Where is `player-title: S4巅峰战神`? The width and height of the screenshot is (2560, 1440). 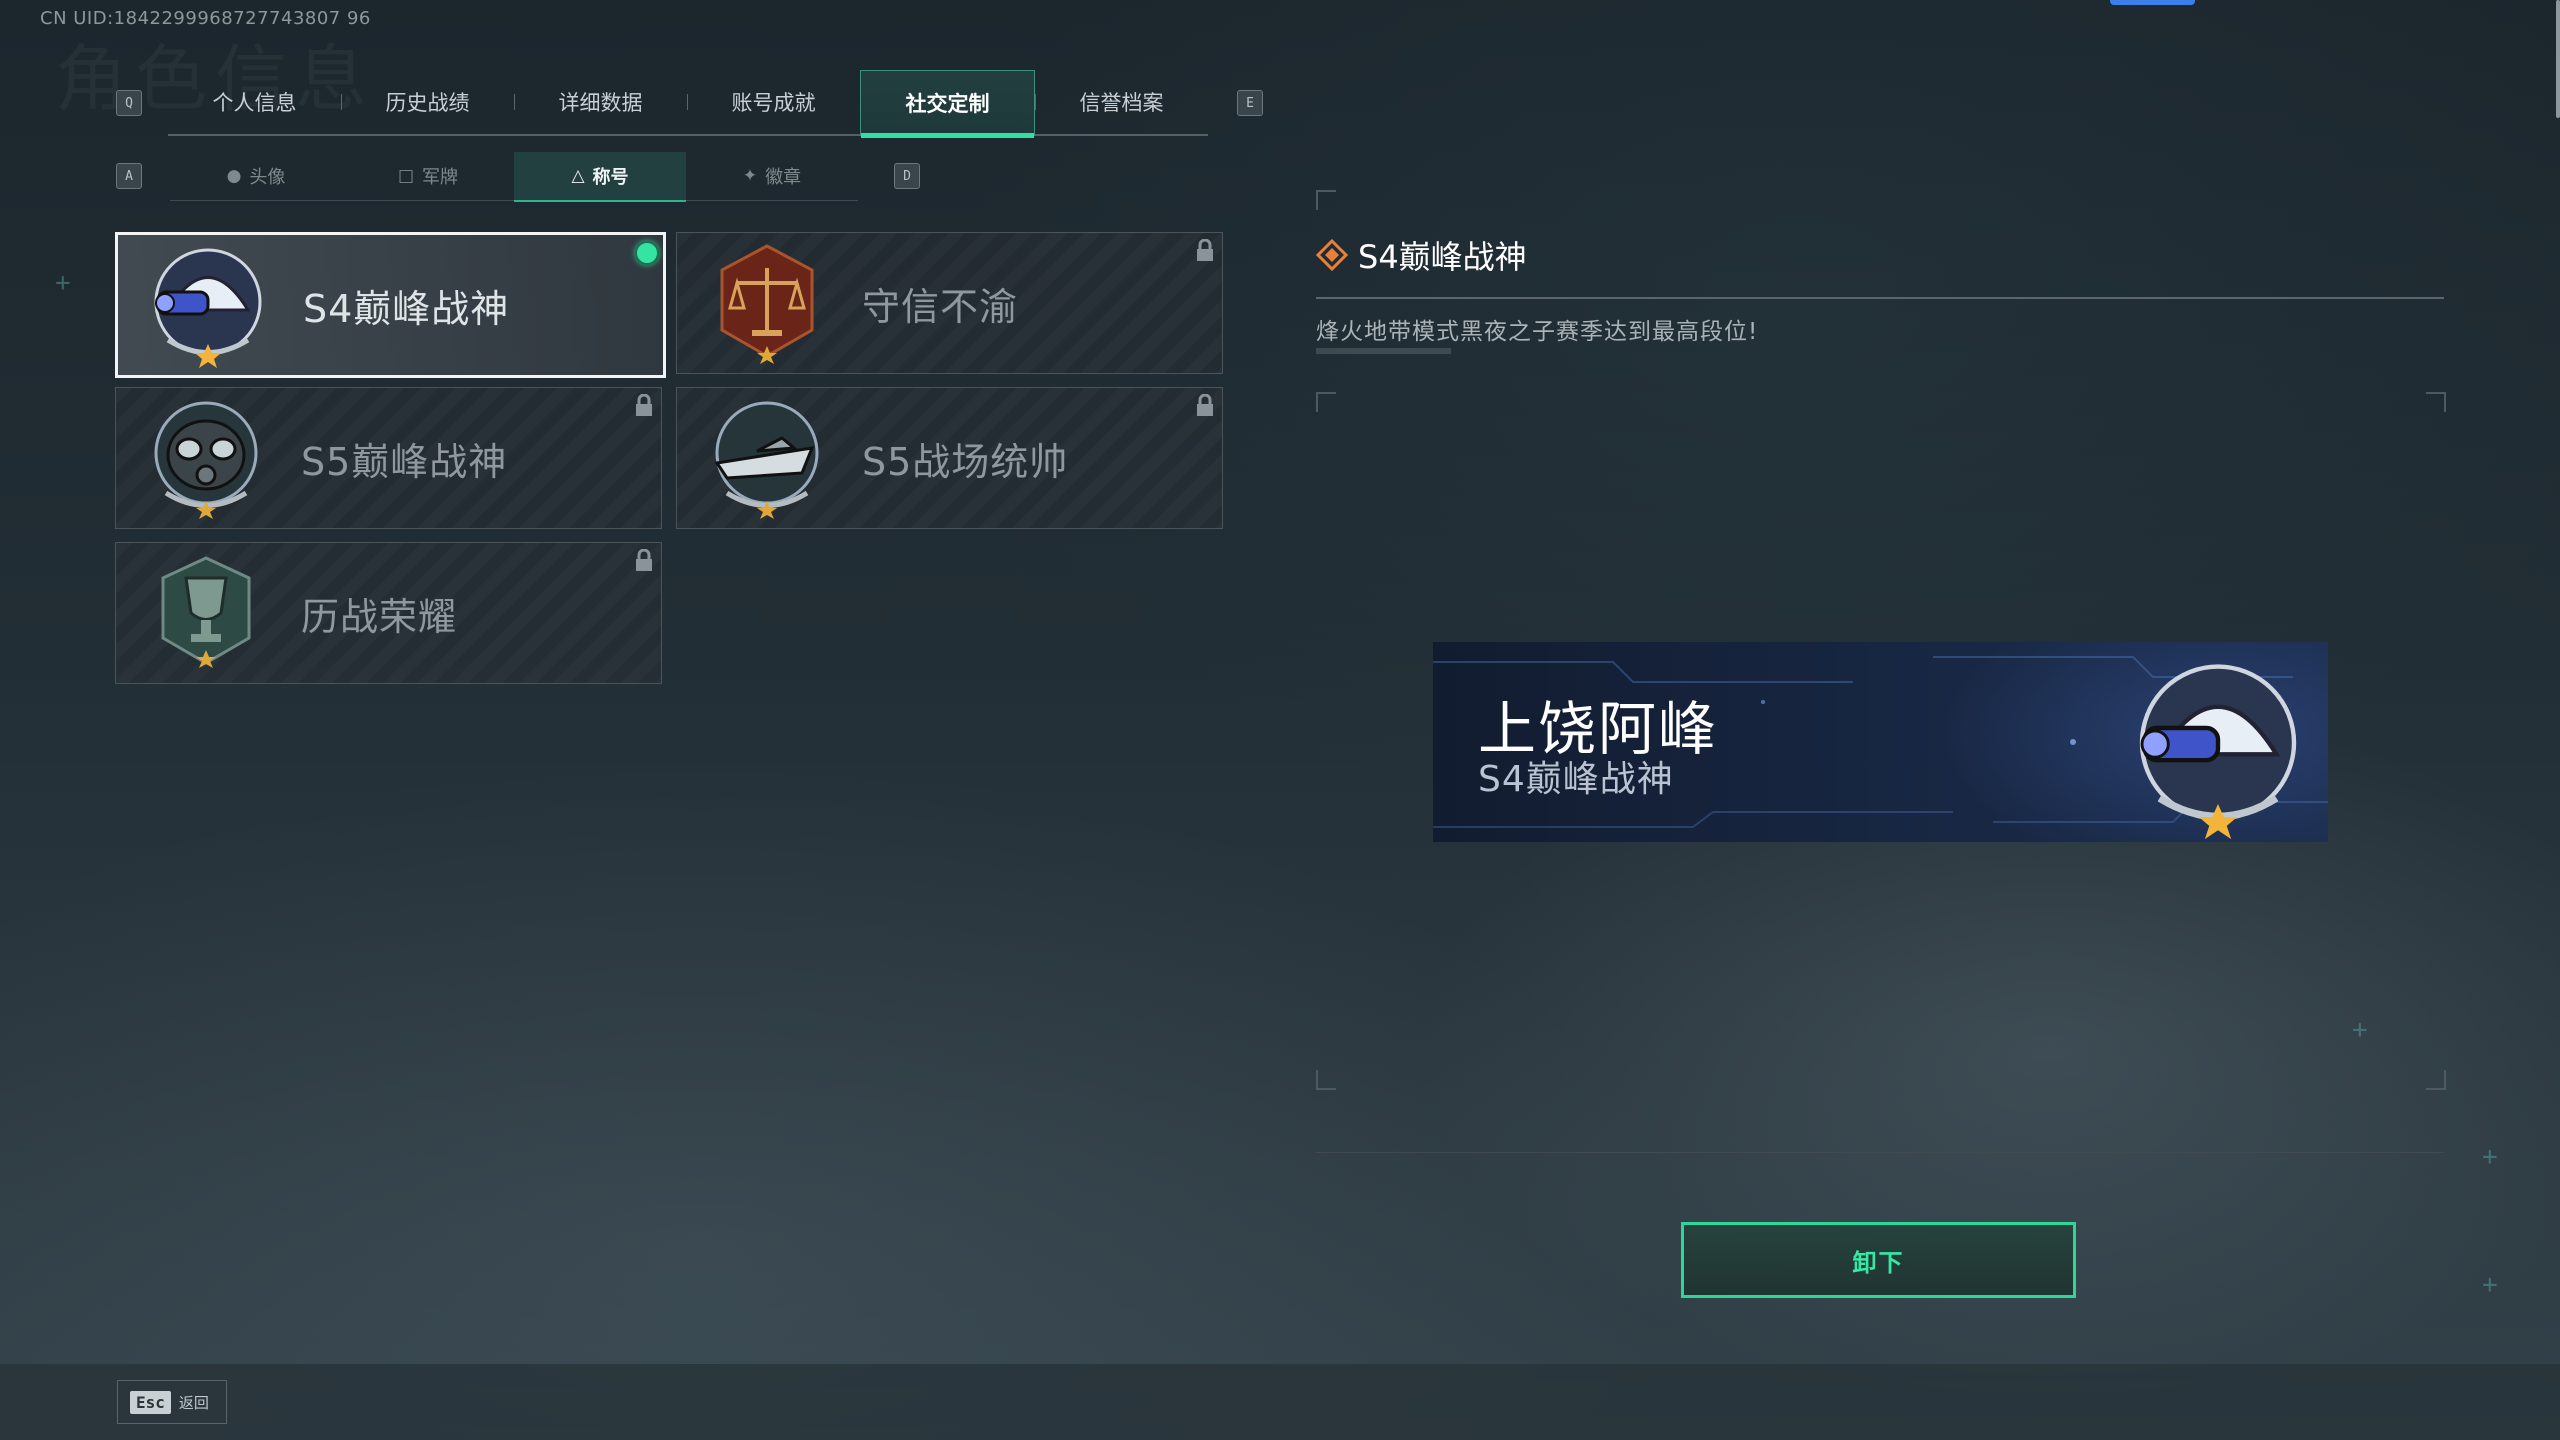
player-title: S4巅峰战神 is located at coordinates (1576, 779).